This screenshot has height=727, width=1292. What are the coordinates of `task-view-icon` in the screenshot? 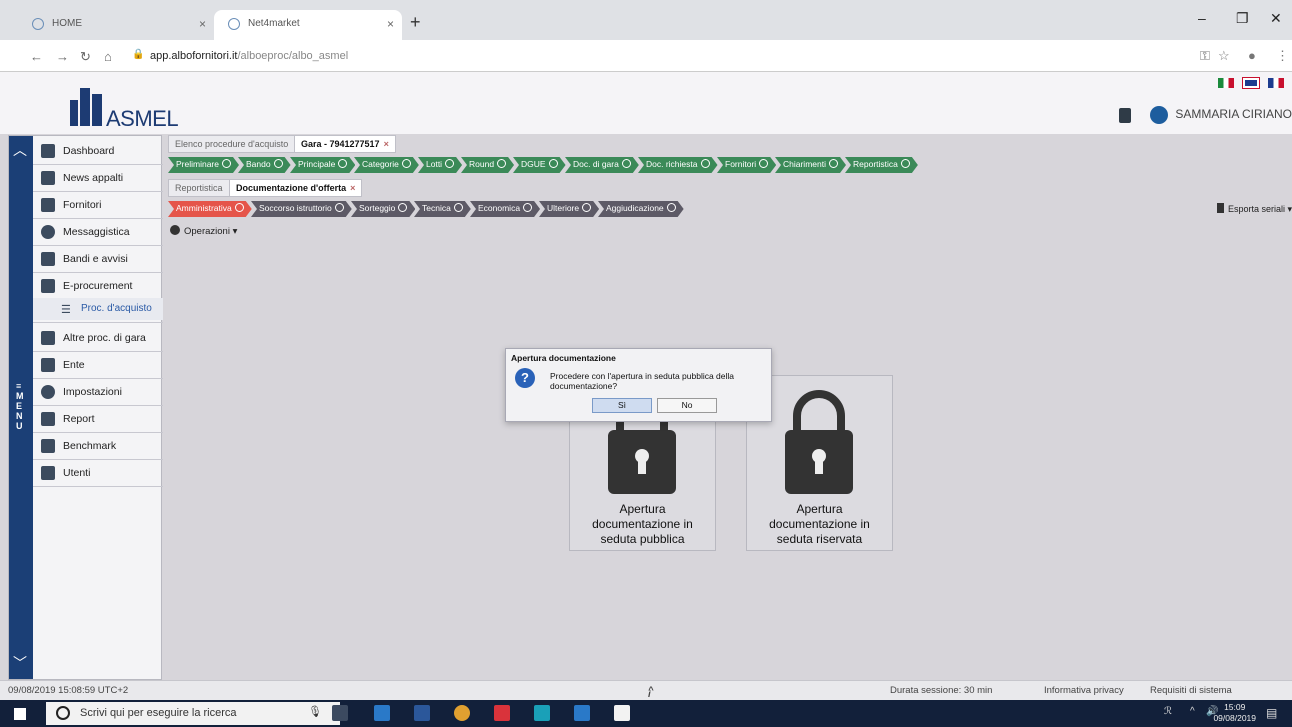 It's located at (340, 713).